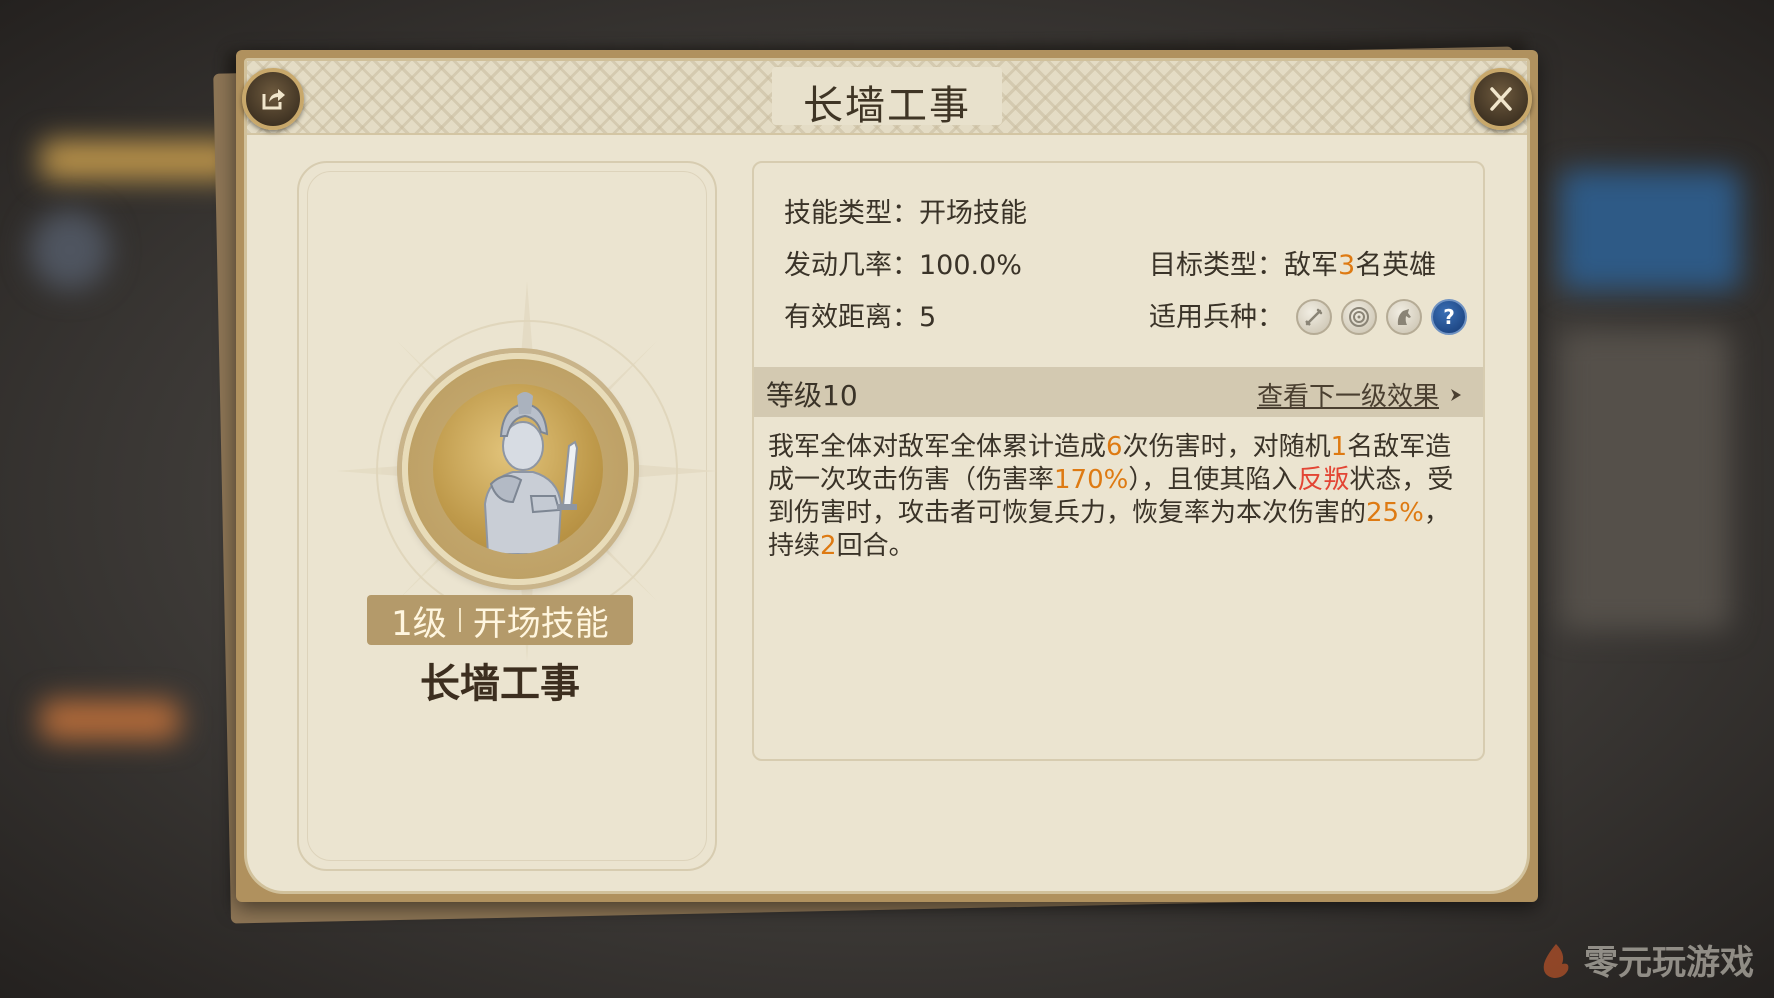 The image size is (1774, 998). Describe the element at coordinates (1395, 513) in the screenshot. I see `desc-number: 25%` at that location.